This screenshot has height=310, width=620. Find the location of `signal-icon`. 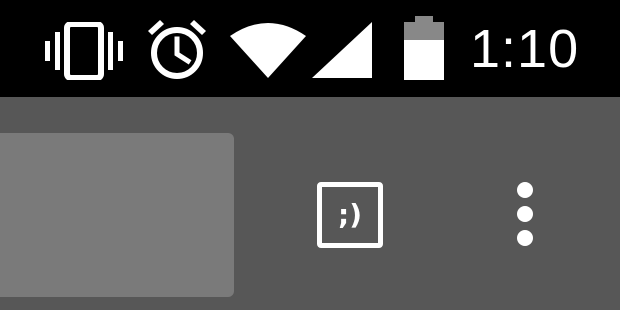

signal-icon is located at coordinates (342, 50).